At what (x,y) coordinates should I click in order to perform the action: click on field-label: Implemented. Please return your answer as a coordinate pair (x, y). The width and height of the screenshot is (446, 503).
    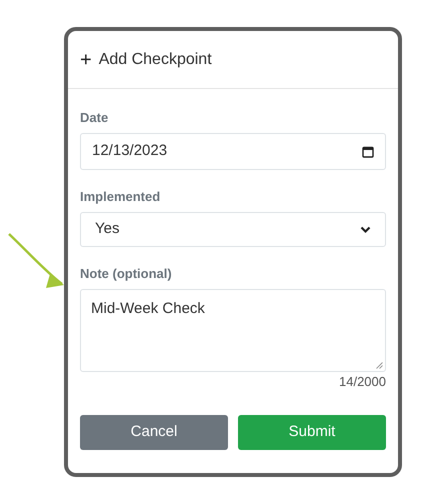
    Looking at the image, I should click on (121, 196).